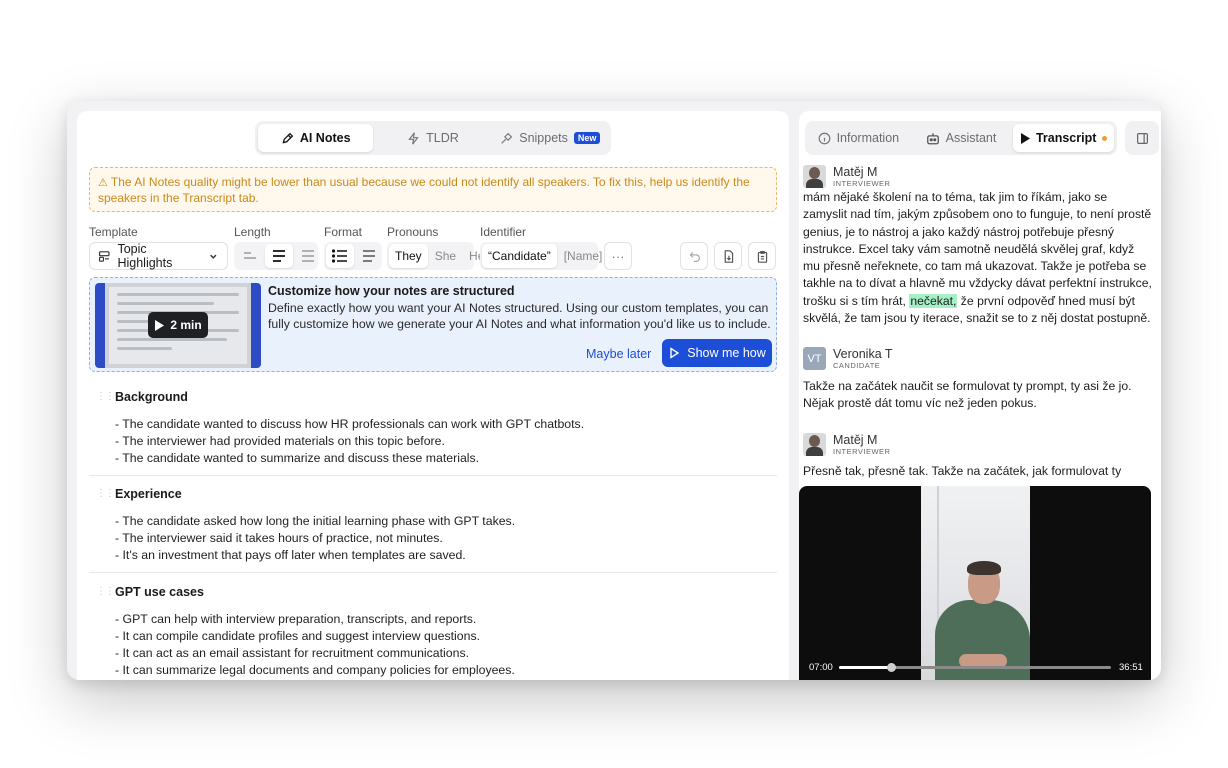 The width and height of the screenshot is (1228, 768). I want to click on video-duration: 36:51, so click(1131, 667).